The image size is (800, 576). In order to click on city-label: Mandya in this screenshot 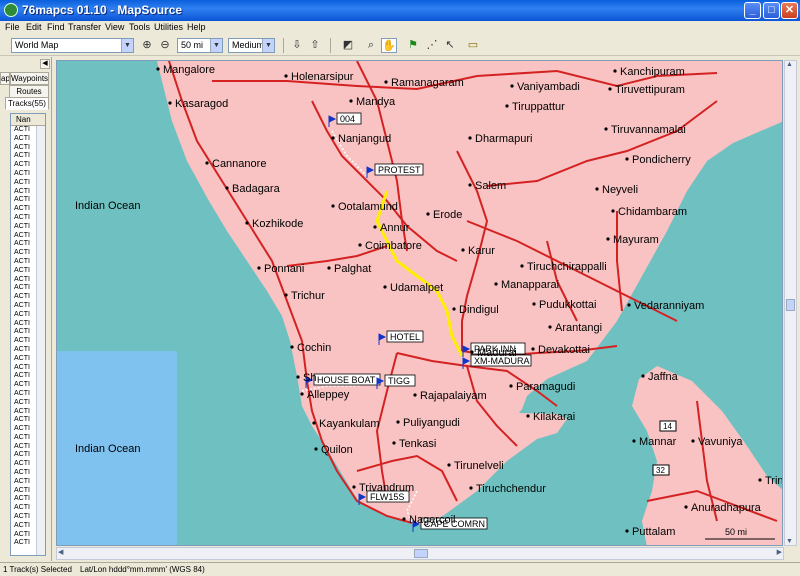, I will do `click(376, 102)`.